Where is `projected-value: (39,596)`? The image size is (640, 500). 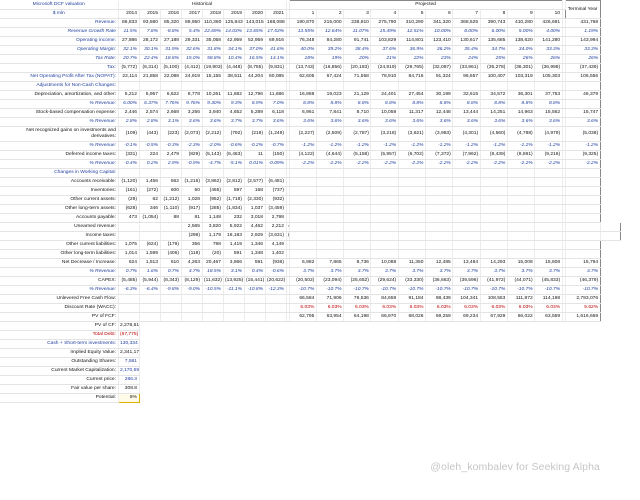
projected-value: (39,596) is located at coordinates (466, 281).